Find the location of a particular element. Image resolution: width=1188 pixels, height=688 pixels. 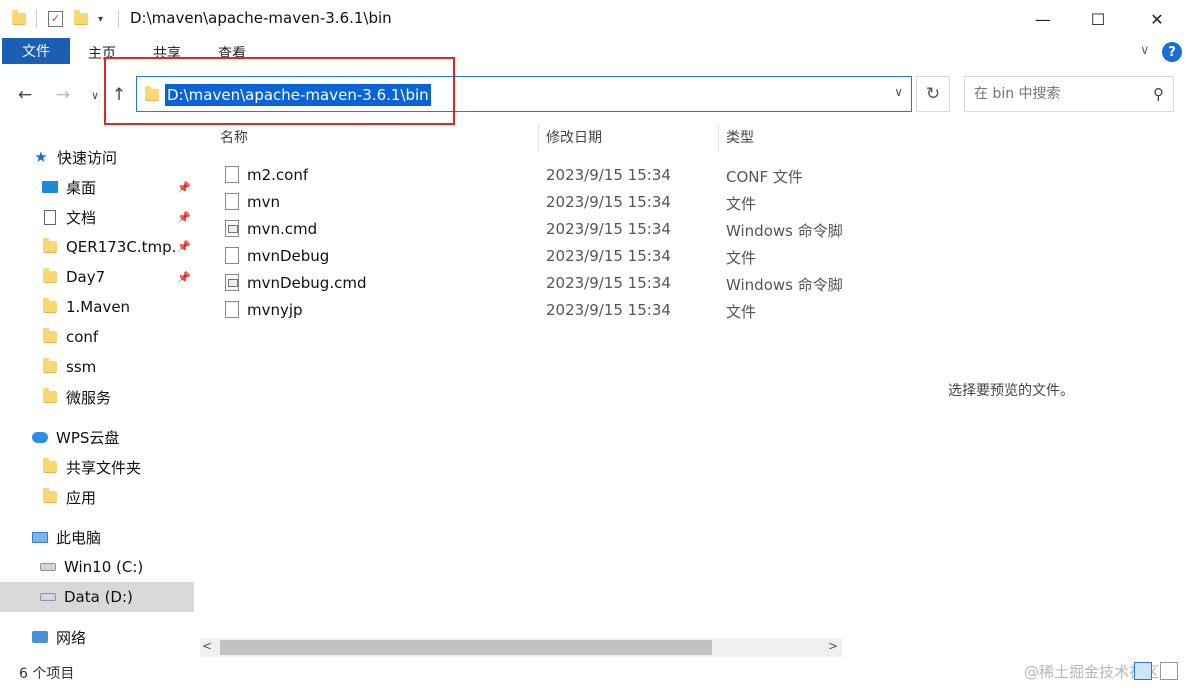

minimize-button: — is located at coordinates (1043, 19).